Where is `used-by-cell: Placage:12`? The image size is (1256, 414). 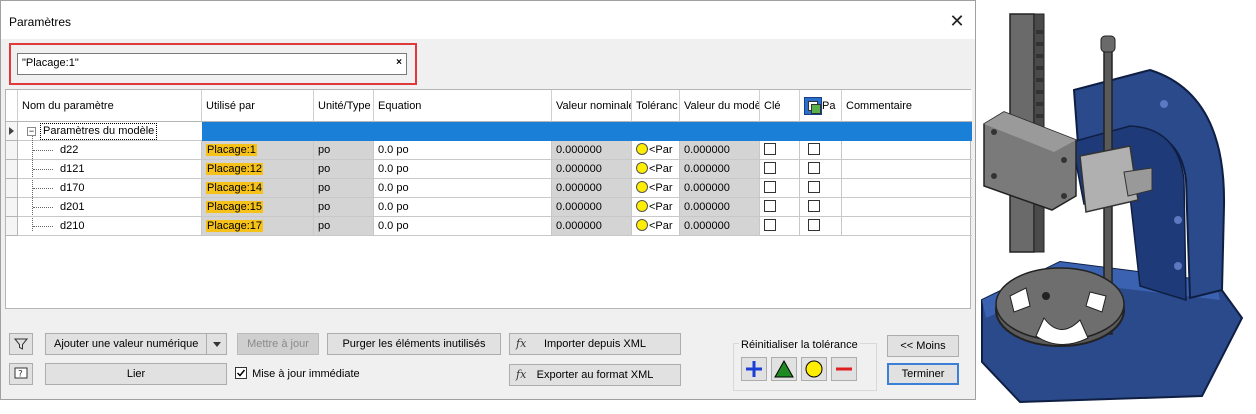
used-by-cell: Placage:12 is located at coordinates (258, 169).